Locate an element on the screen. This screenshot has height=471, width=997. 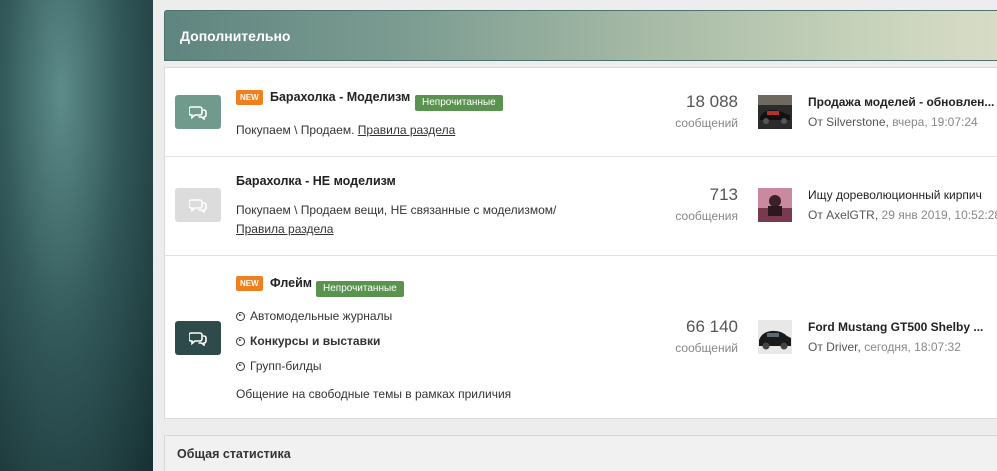
last-post-meta: От Silverstone, вчера, 19:07:24 is located at coordinates (893, 122).